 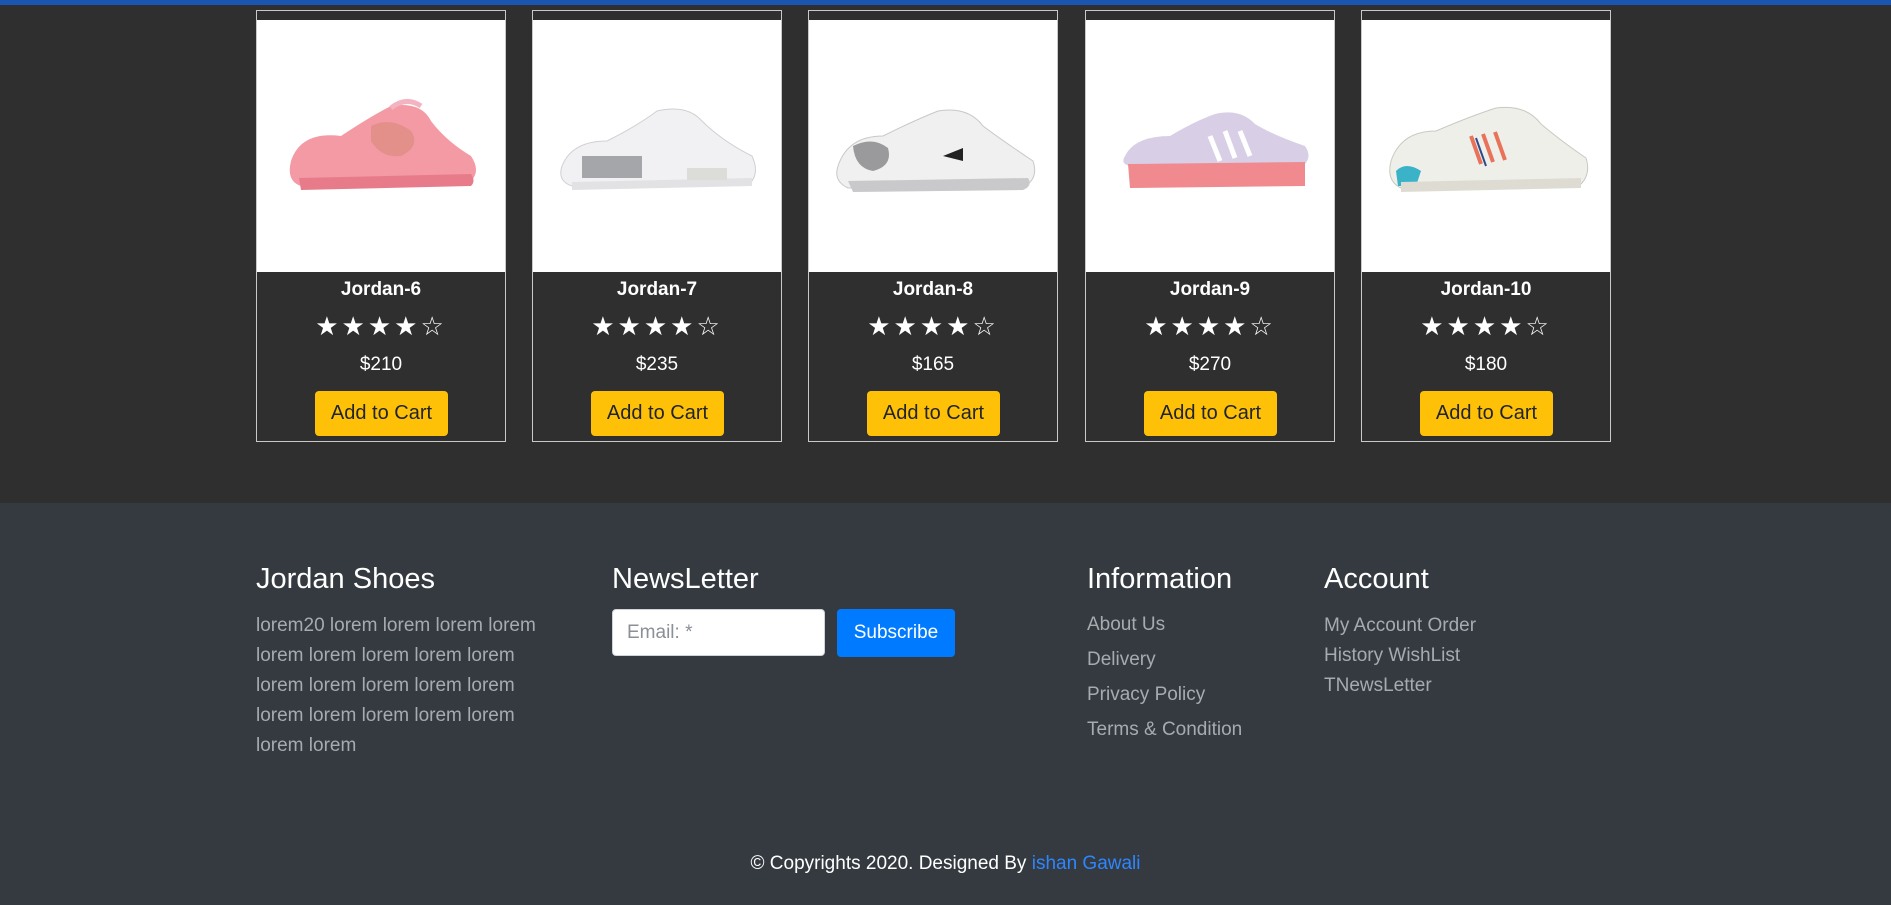 What do you see at coordinates (657, 364) in the screenshot?
I see `product-price: $235` at bounding box center [657, 364].